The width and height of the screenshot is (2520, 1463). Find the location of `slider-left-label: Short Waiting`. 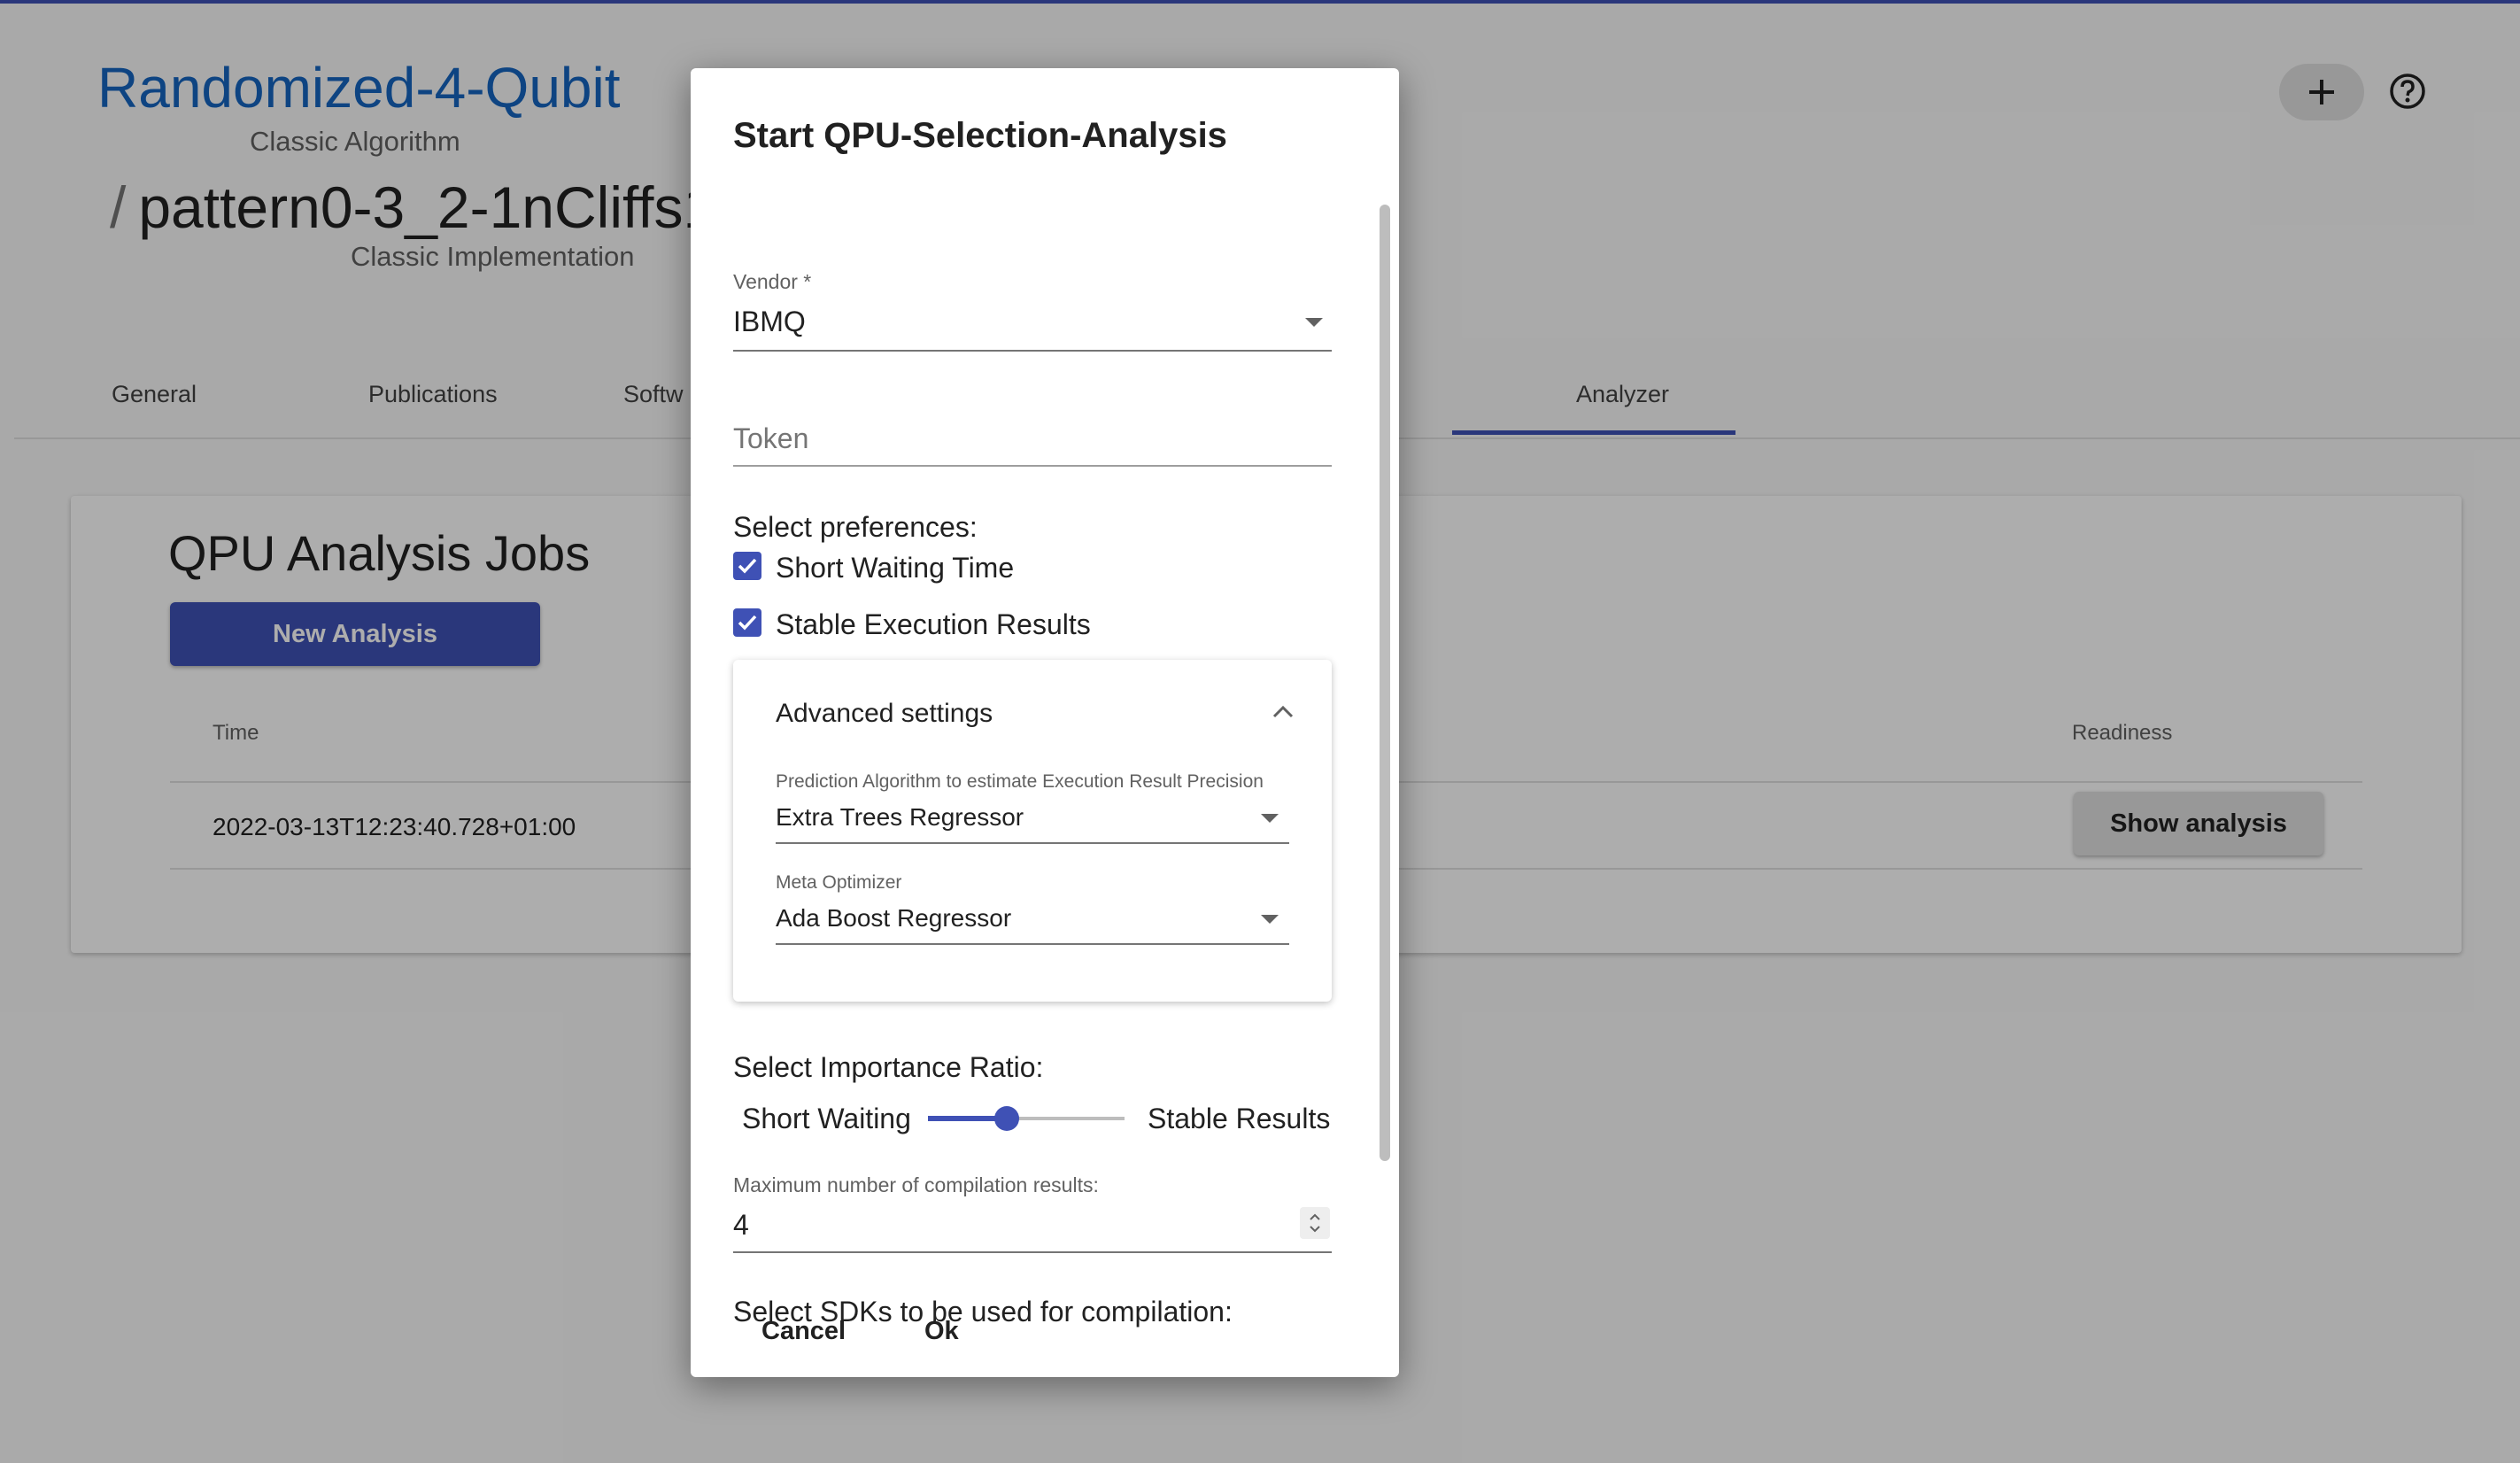

slider-left-label: Short Waiting is located at coordinates (826, 1118).